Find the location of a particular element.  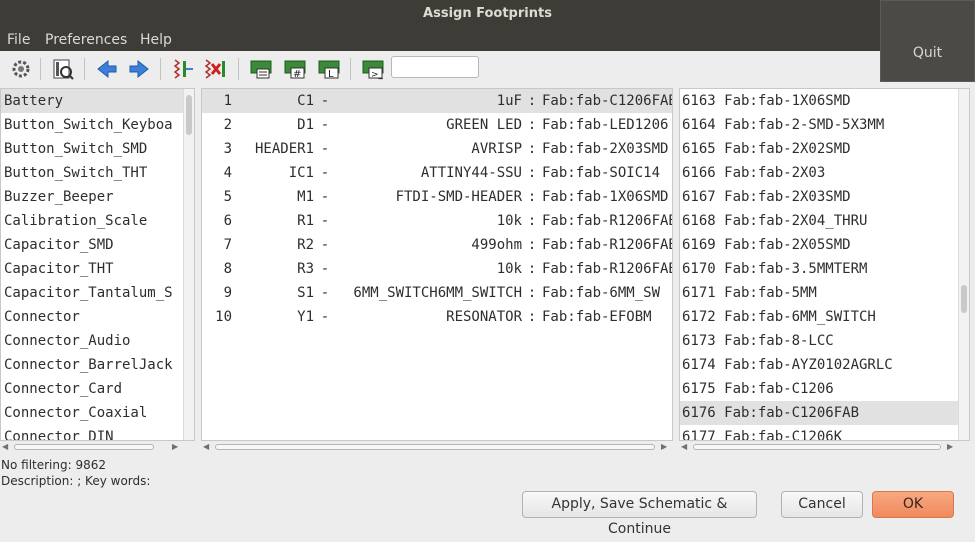

settings-gear-icon is located at coordinates (21, 69).